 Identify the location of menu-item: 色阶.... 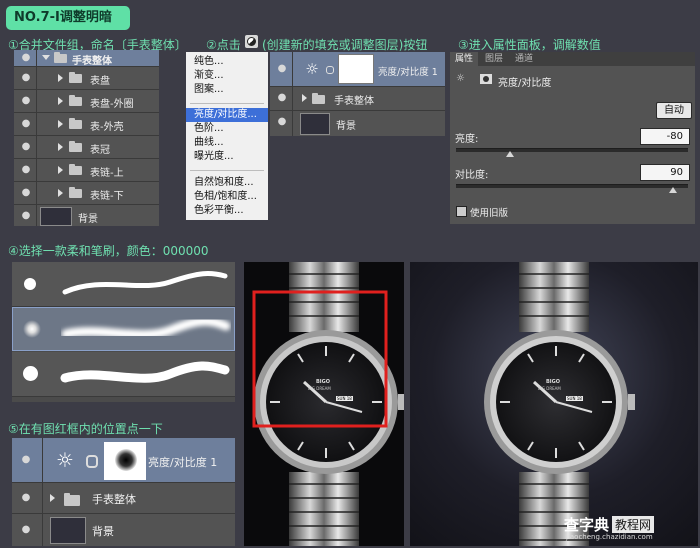
(227, 129).